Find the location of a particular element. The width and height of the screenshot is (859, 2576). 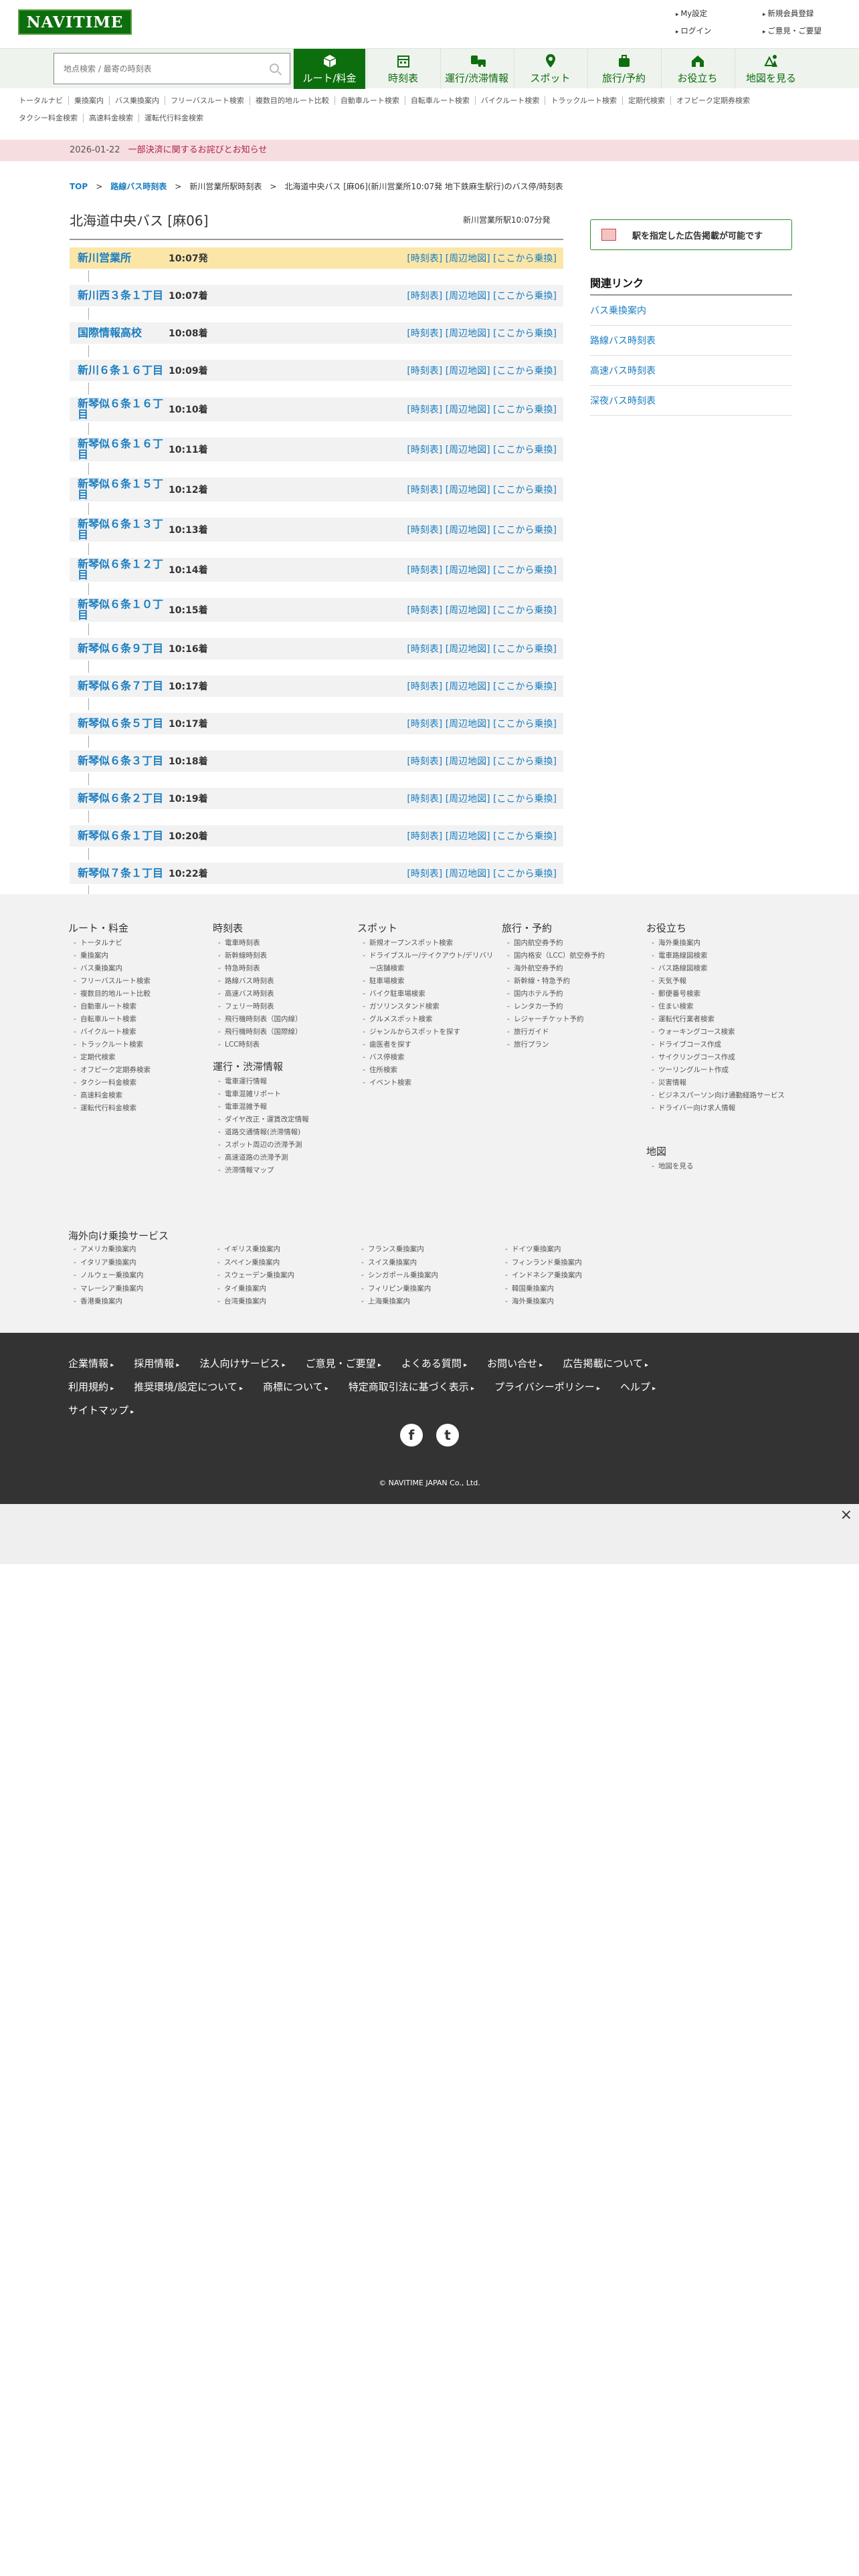

subnav-item: 自転車ルート検索 is located at coordinates (440, 101).